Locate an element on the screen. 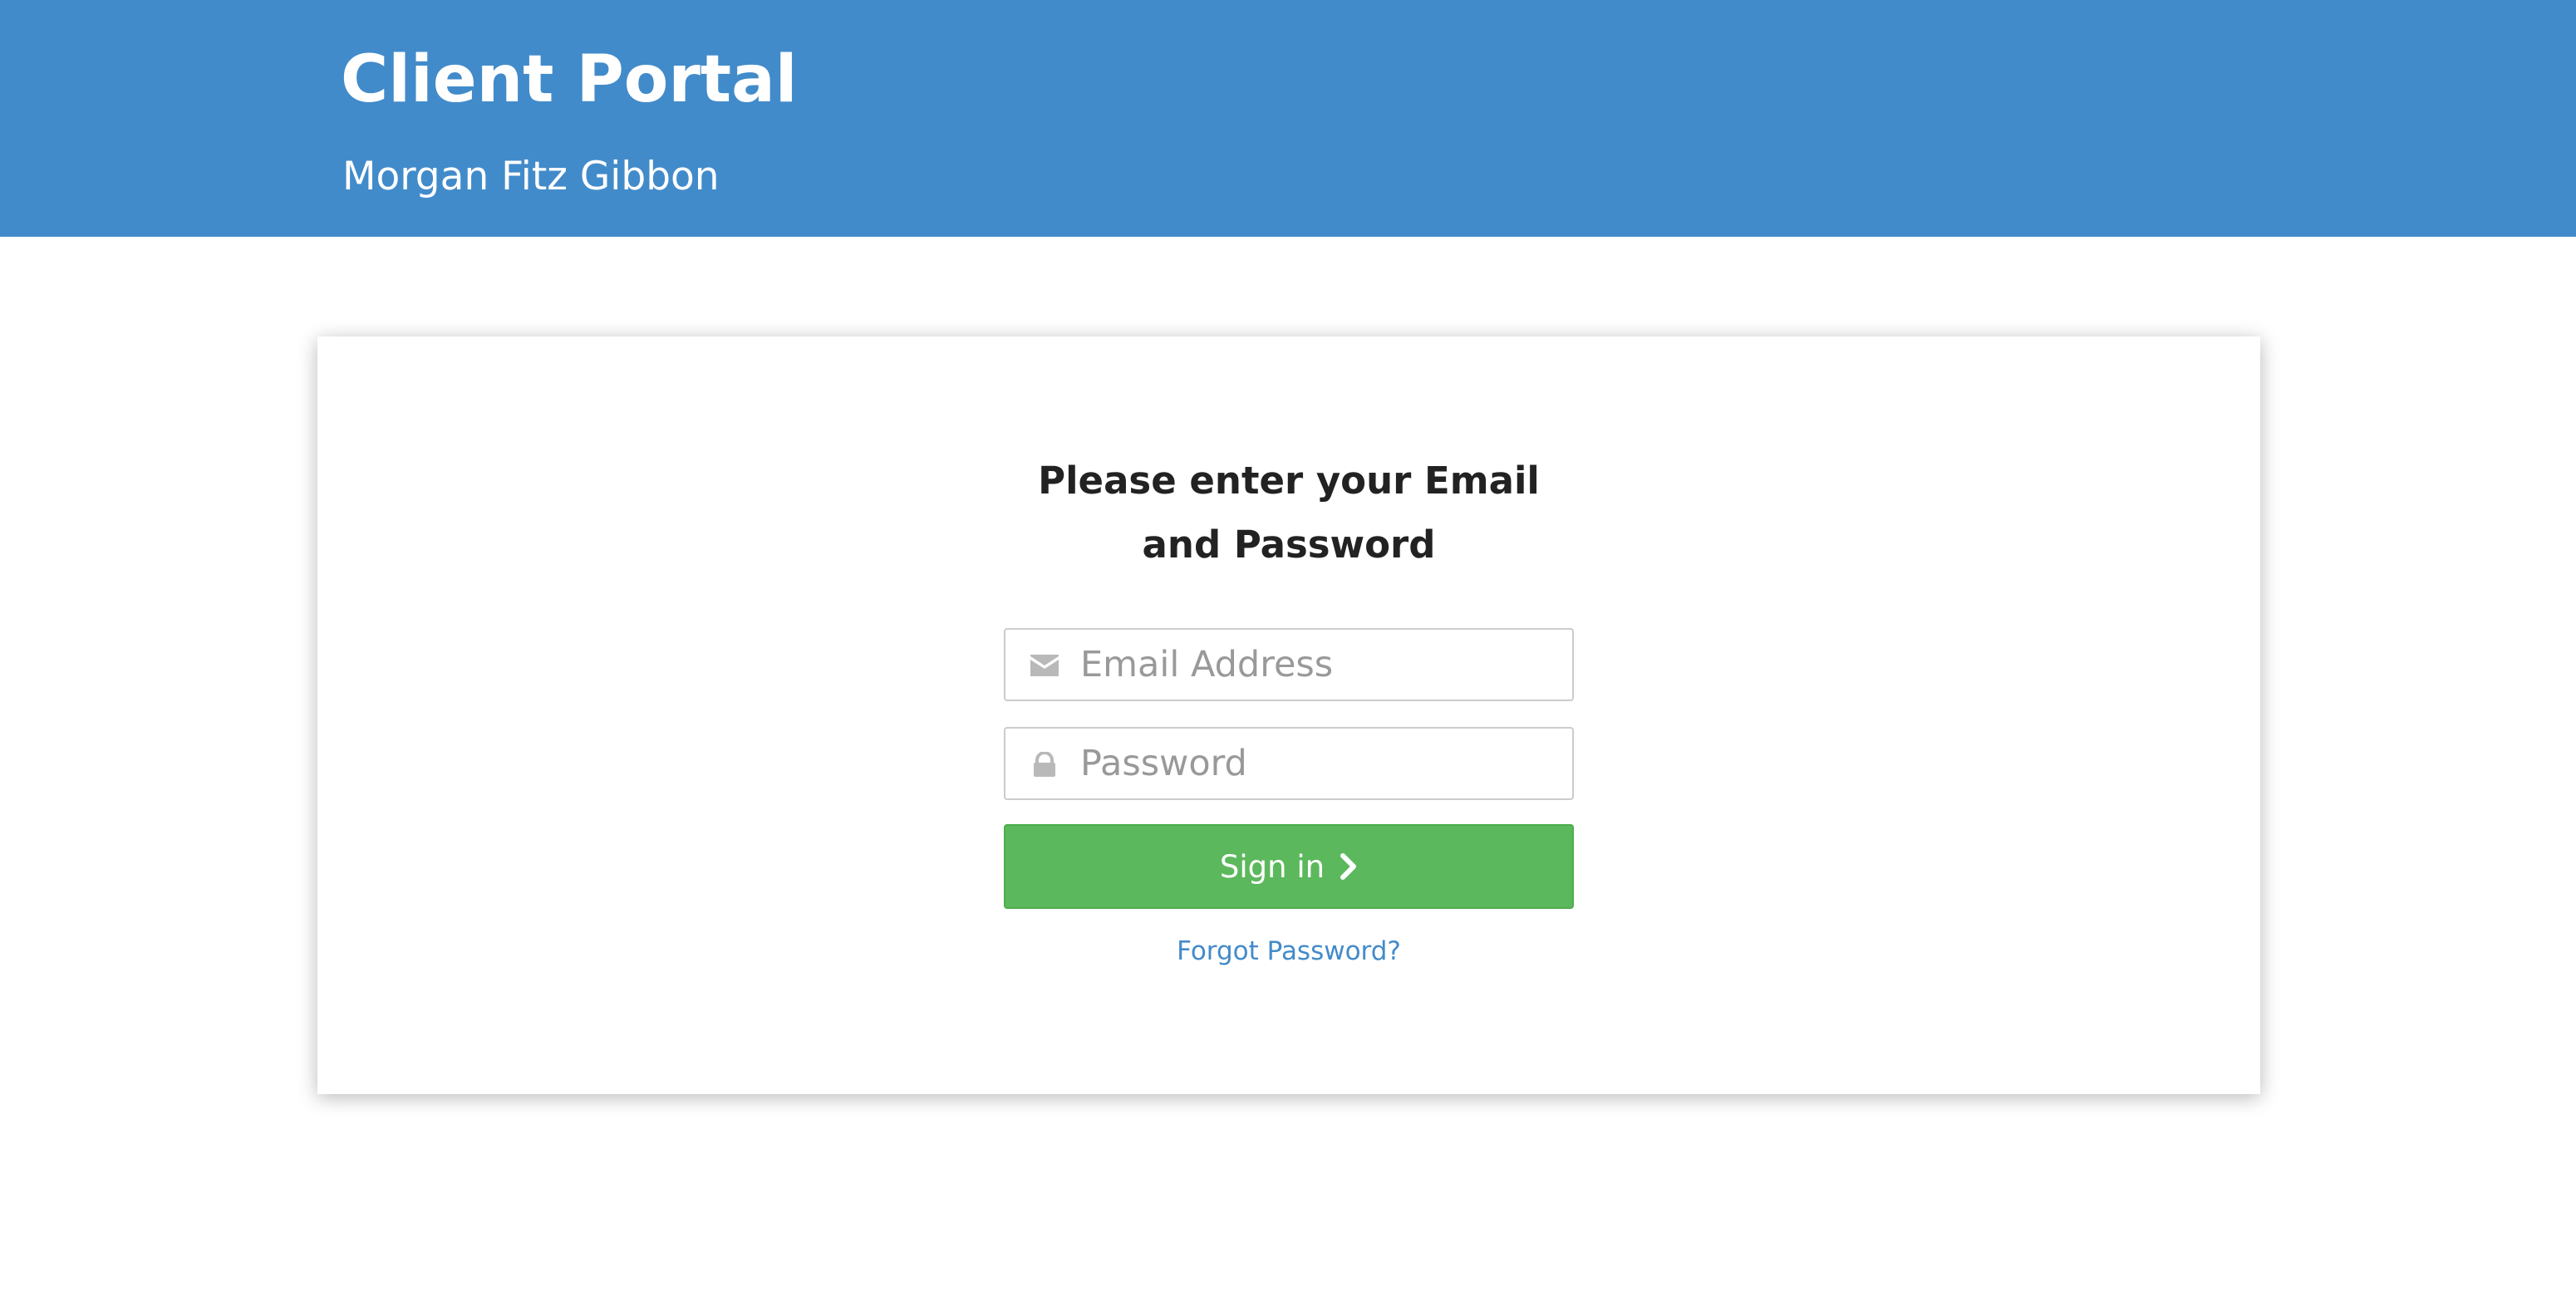  lock-icon is located at coordinates (1044, 764).